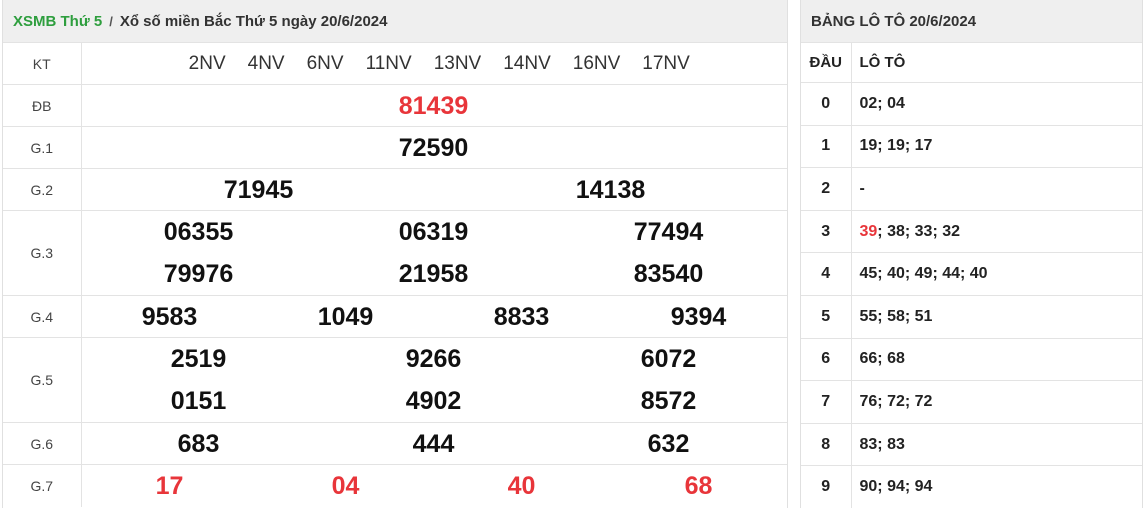  Describe the element at coordinates (395, 105) in the screenshot. I see `prize-row-db: ĐB 81439` at that location.